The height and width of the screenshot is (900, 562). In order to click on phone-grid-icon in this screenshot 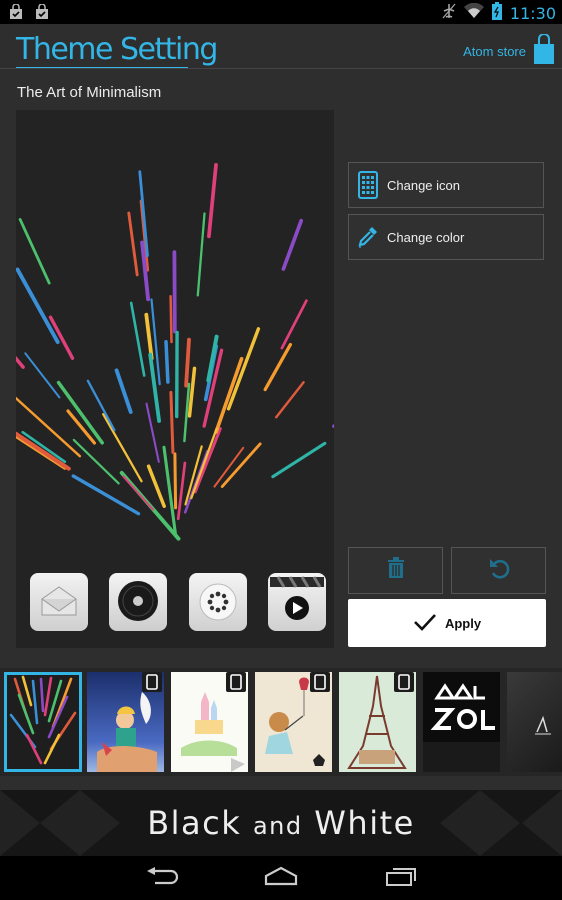, I will do `click(368, 185)`.